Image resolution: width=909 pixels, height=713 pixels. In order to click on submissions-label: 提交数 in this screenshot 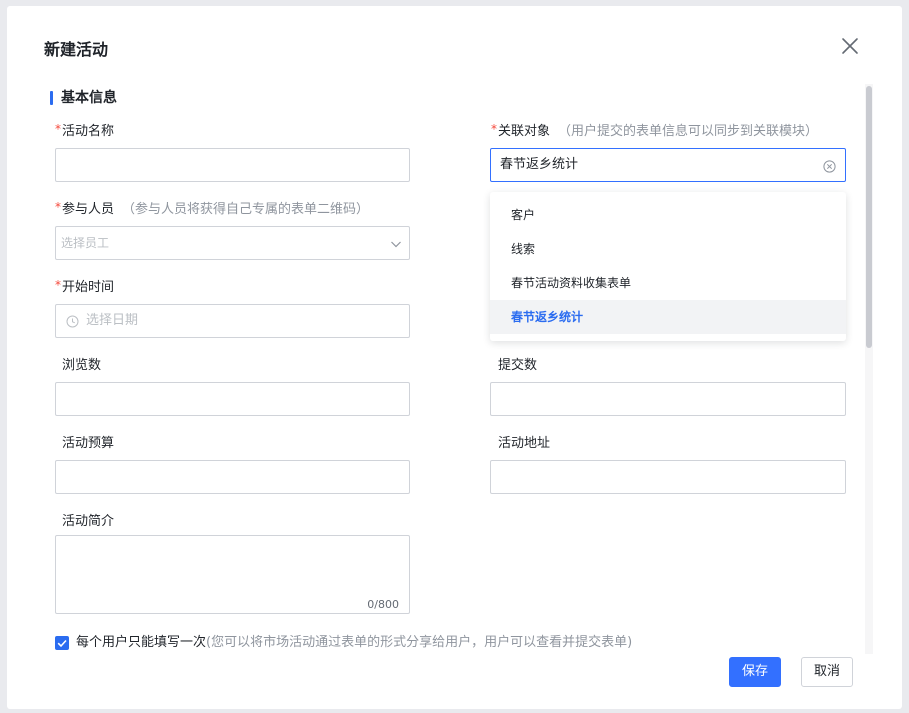, I will do `click(518, 365)`.